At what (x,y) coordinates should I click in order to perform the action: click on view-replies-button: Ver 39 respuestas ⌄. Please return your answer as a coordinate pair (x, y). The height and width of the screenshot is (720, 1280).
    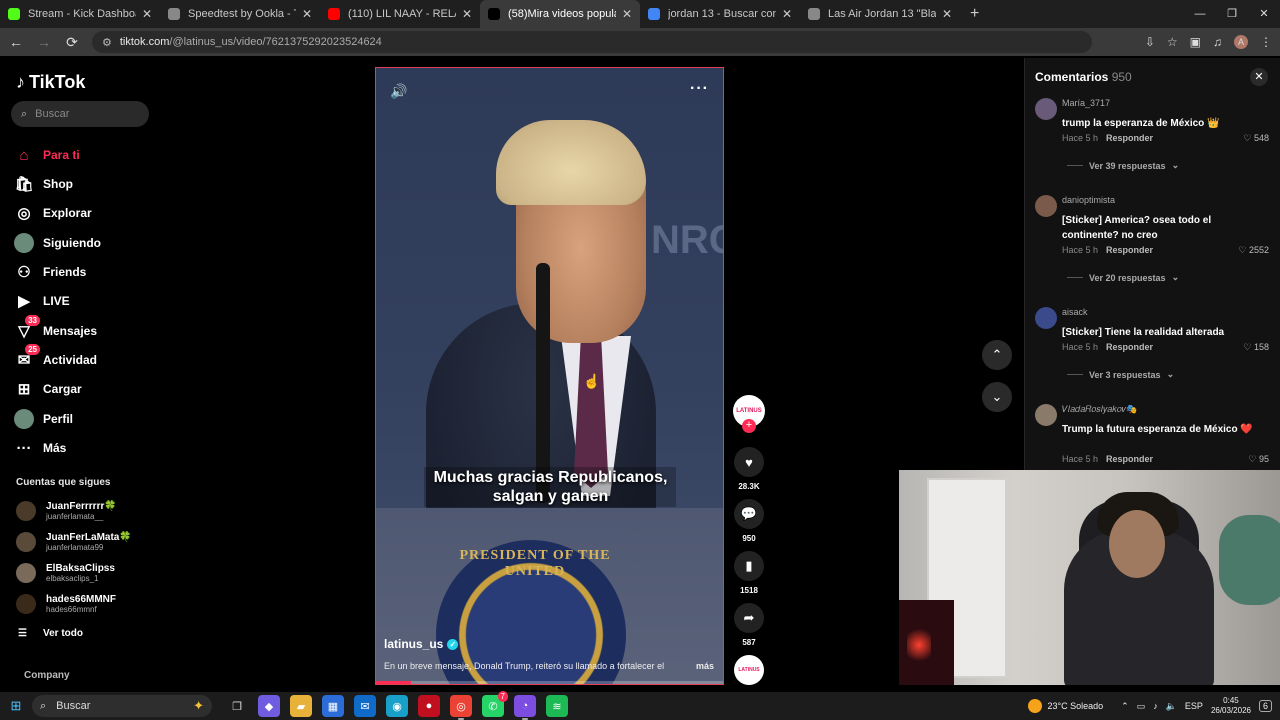
    Looking at the image, I should click on (1123, 165).